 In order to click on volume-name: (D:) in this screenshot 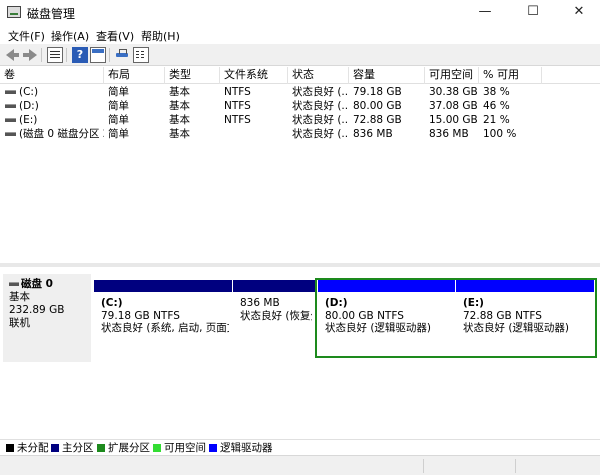, I will do `click(29, 106)`.